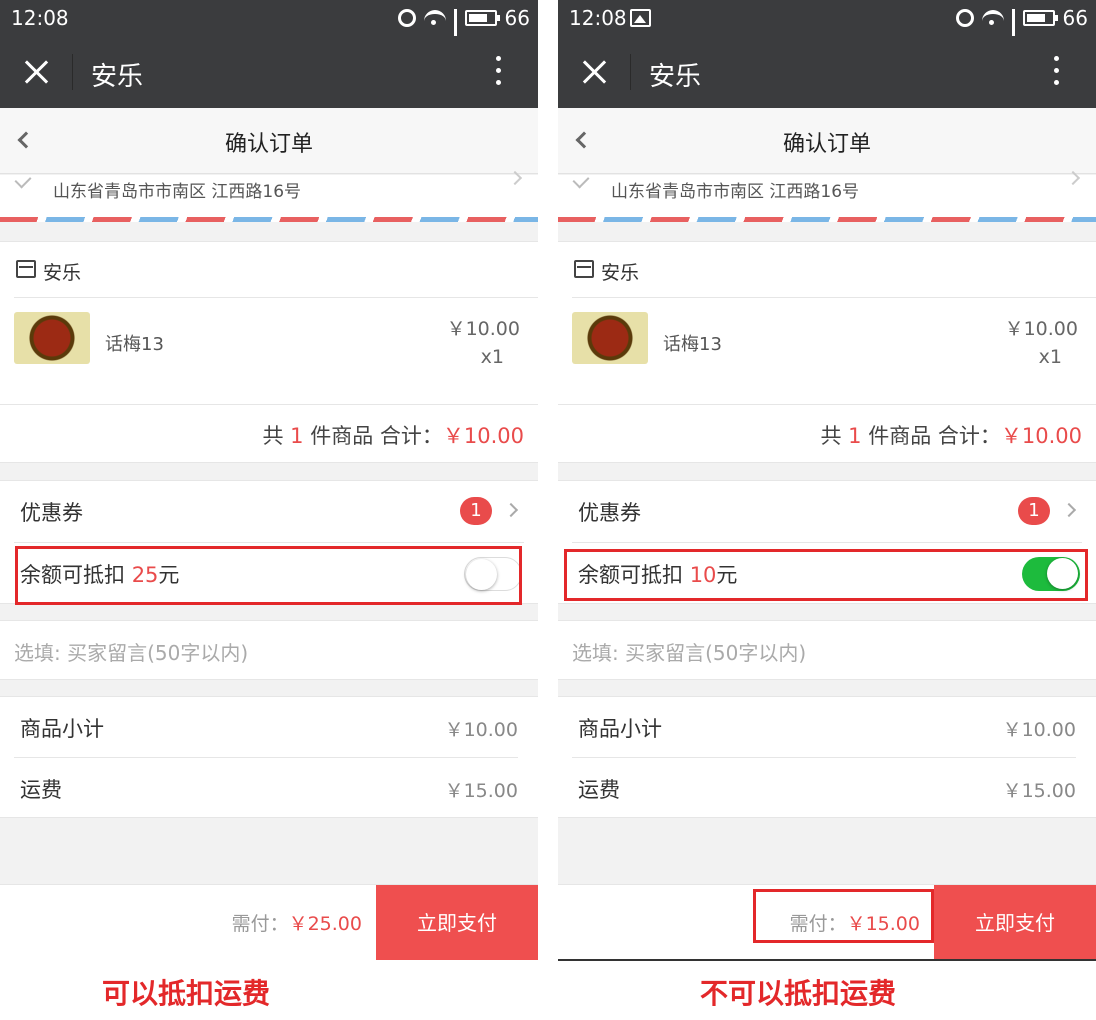 Image resolution: width=1096 pixels, height=1020 pixels. I want to click on shipping-label: 运费, so click(599, 790).